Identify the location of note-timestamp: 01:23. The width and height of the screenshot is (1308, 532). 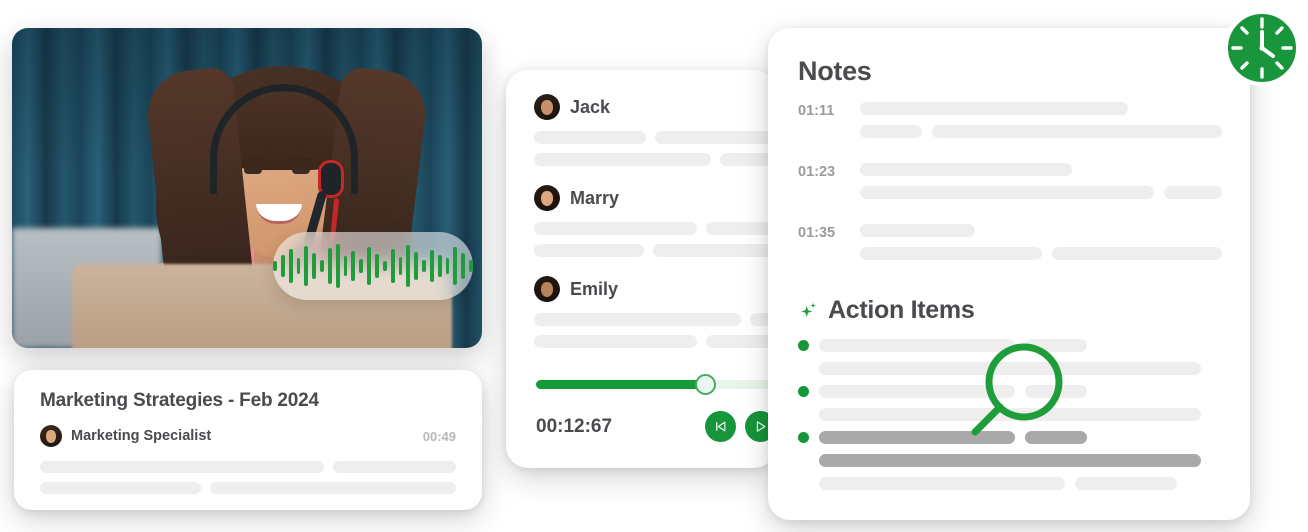
(817, 172).